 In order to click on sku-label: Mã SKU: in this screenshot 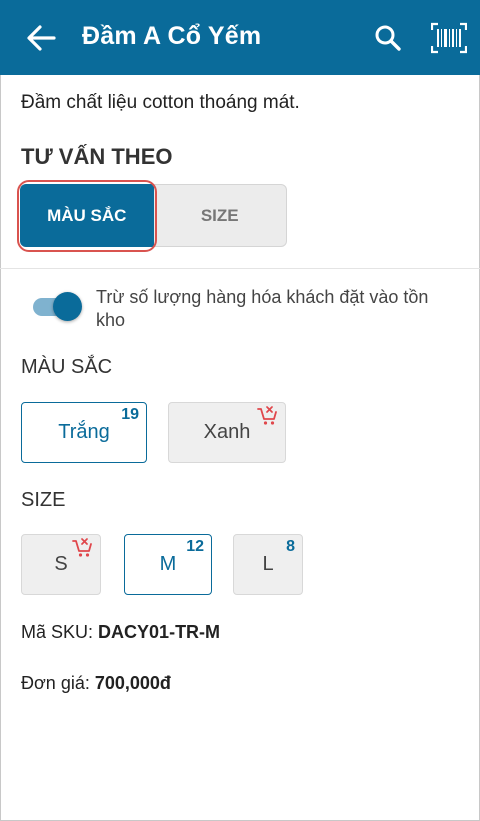, I will do `click(57, 632)`.